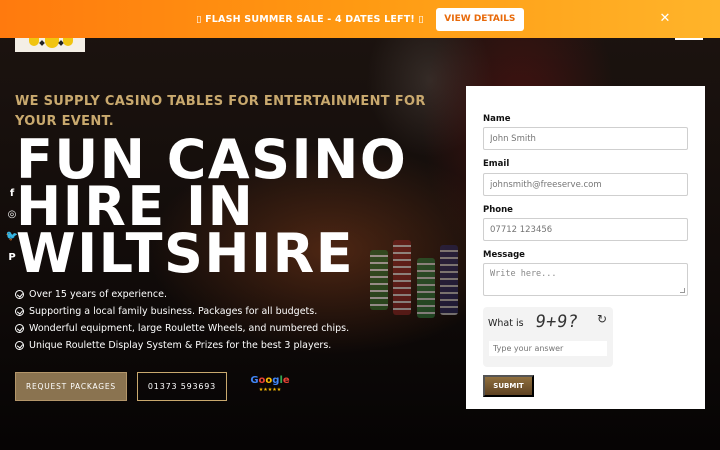 This screenshot has width=720, height=450. What do you see at coordinates (556, 322) in the screenshot?
I see `captcha-image: 9+9?` at bounding box center [556, 322].